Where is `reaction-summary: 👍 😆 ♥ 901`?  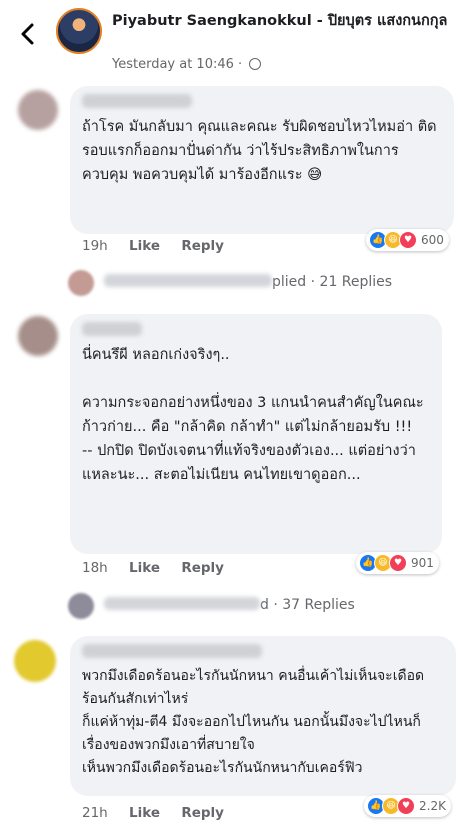 reaction-summary: 👍 😆 ♥ 901 is located at coordinates (397, 563).